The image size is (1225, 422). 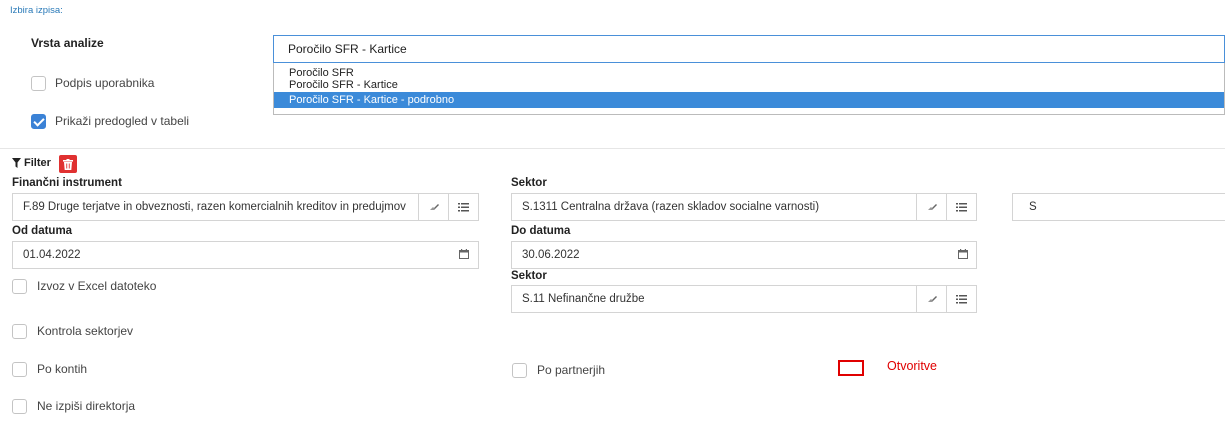 What do you see at coordinates (86, 406) in the screenshot?
I see `ne-izpisi-label: Ne izpiši direktorja` at bounding box center [86, 406].